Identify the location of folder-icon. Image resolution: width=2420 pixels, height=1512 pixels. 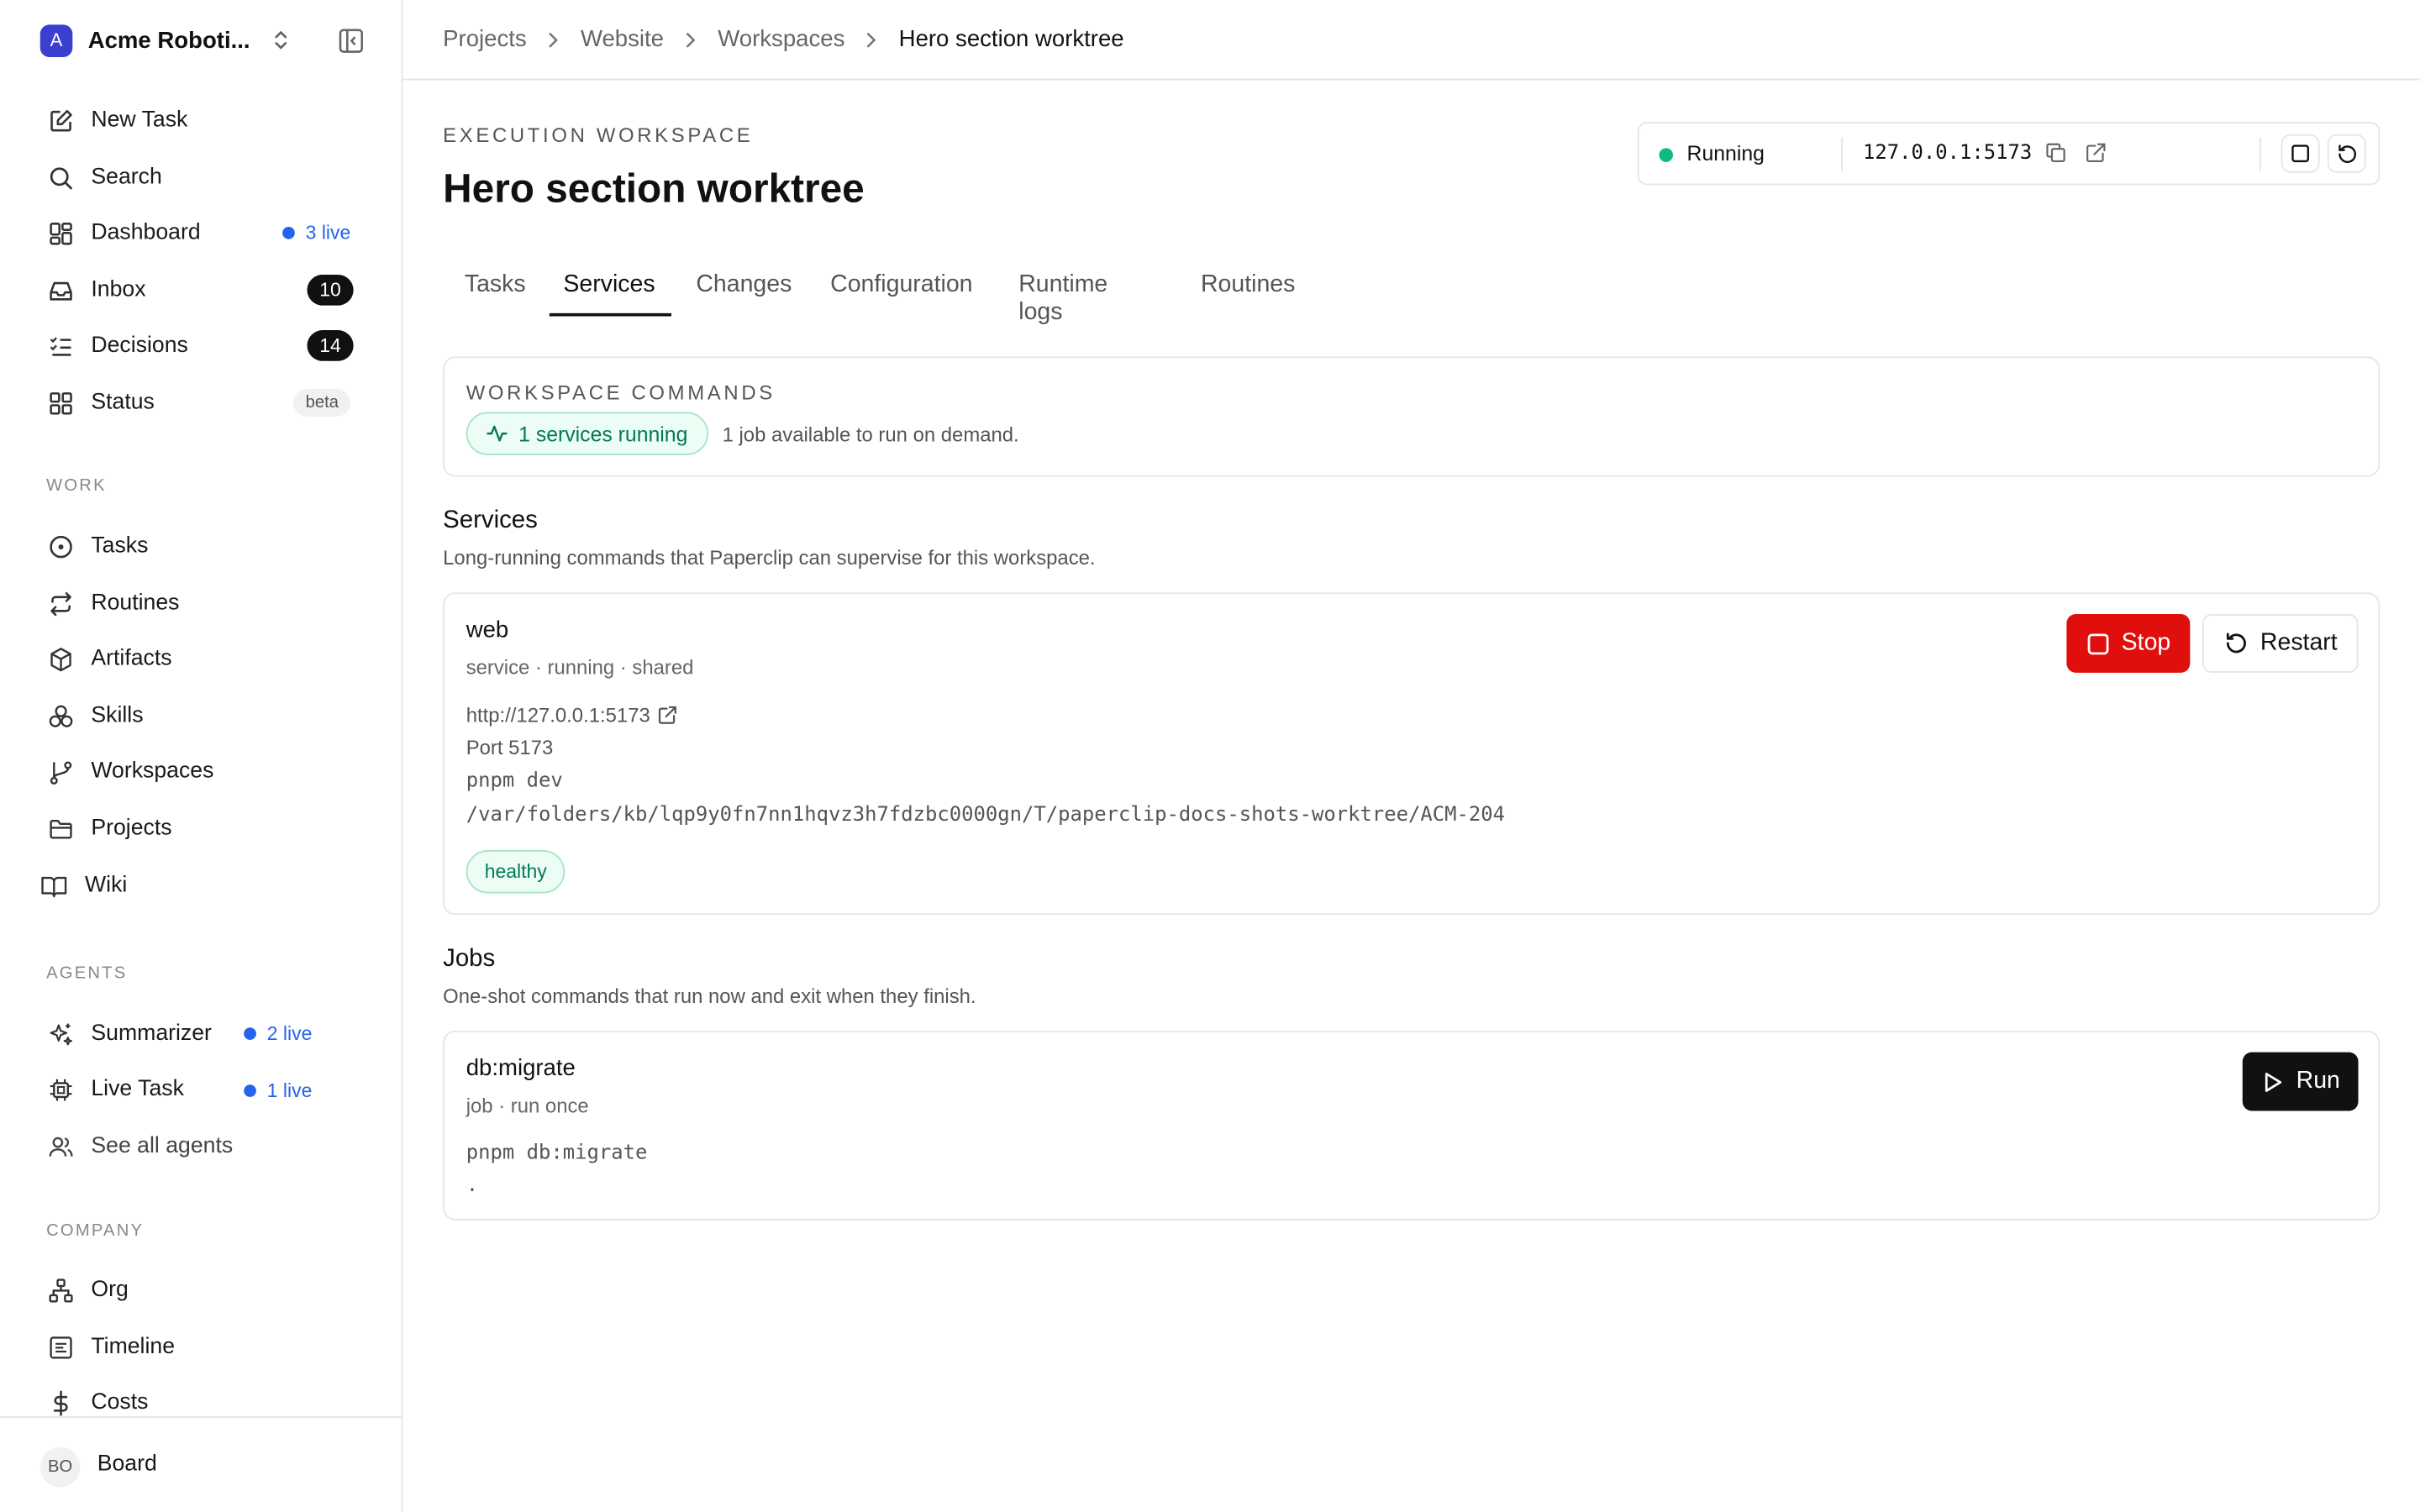
(60, 829).